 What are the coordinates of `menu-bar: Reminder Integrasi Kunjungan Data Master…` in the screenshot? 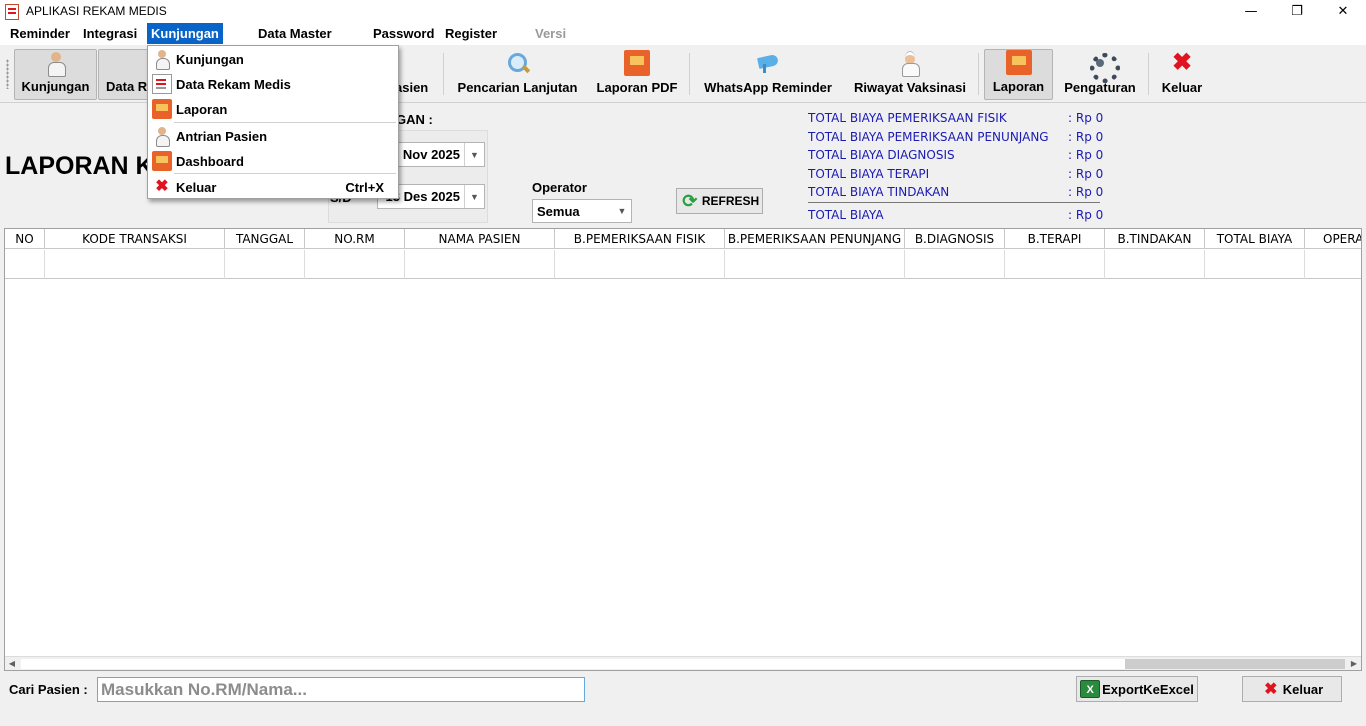 It's located at (683, 33).